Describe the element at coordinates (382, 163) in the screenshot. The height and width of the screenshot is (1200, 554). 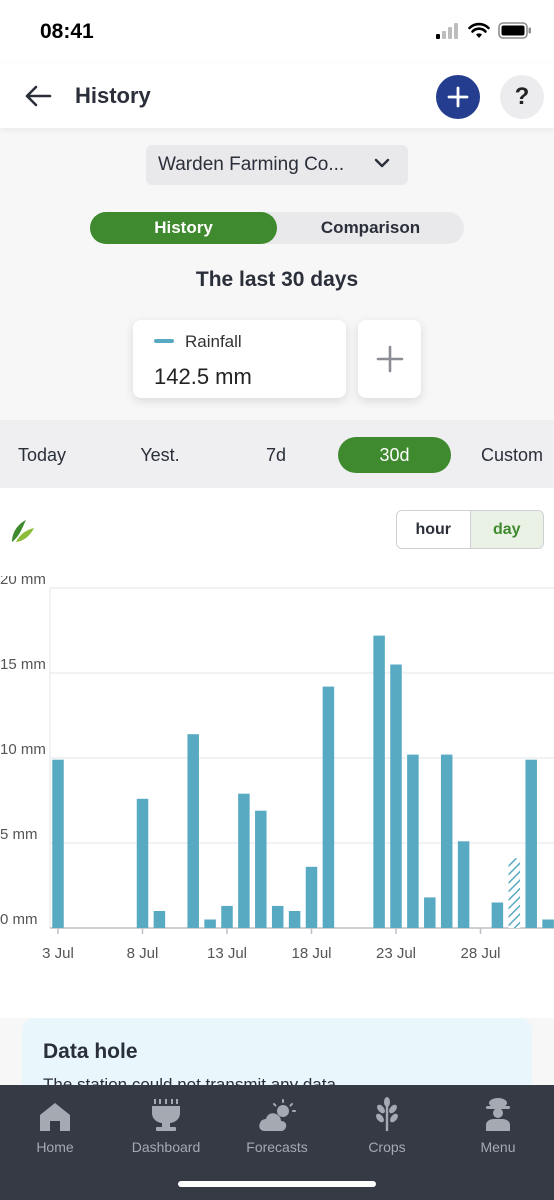
I see `chevron-down-icon` at that location.